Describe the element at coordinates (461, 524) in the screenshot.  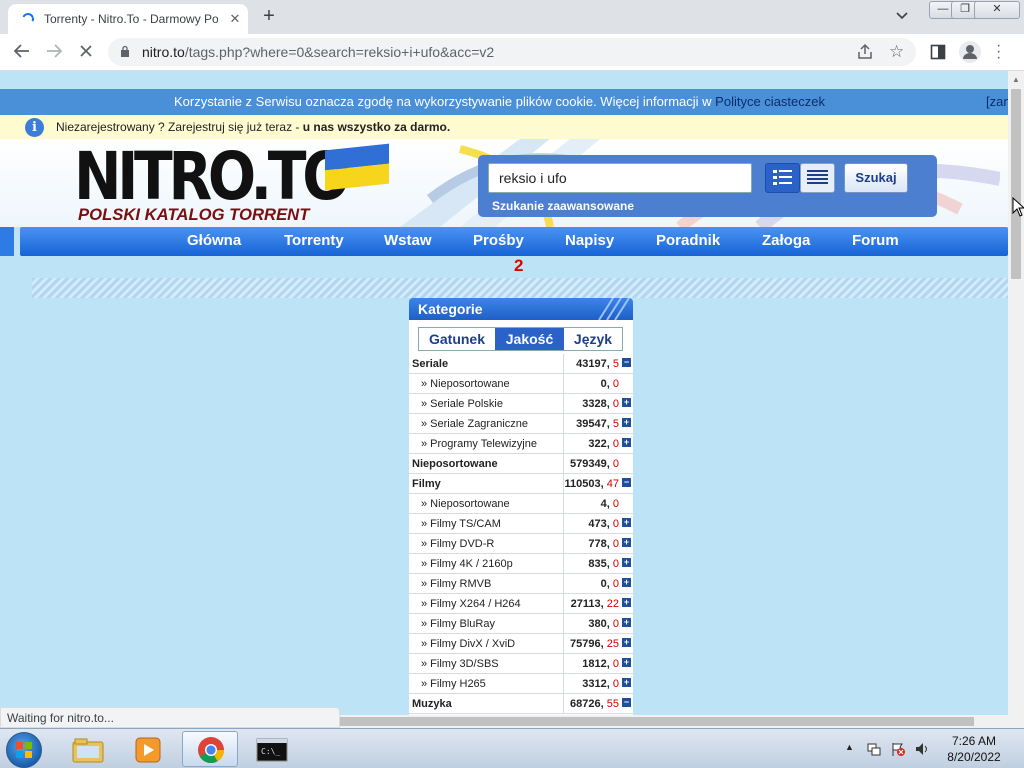
I see `category-name: » Filmy TS/CAM` at that location.